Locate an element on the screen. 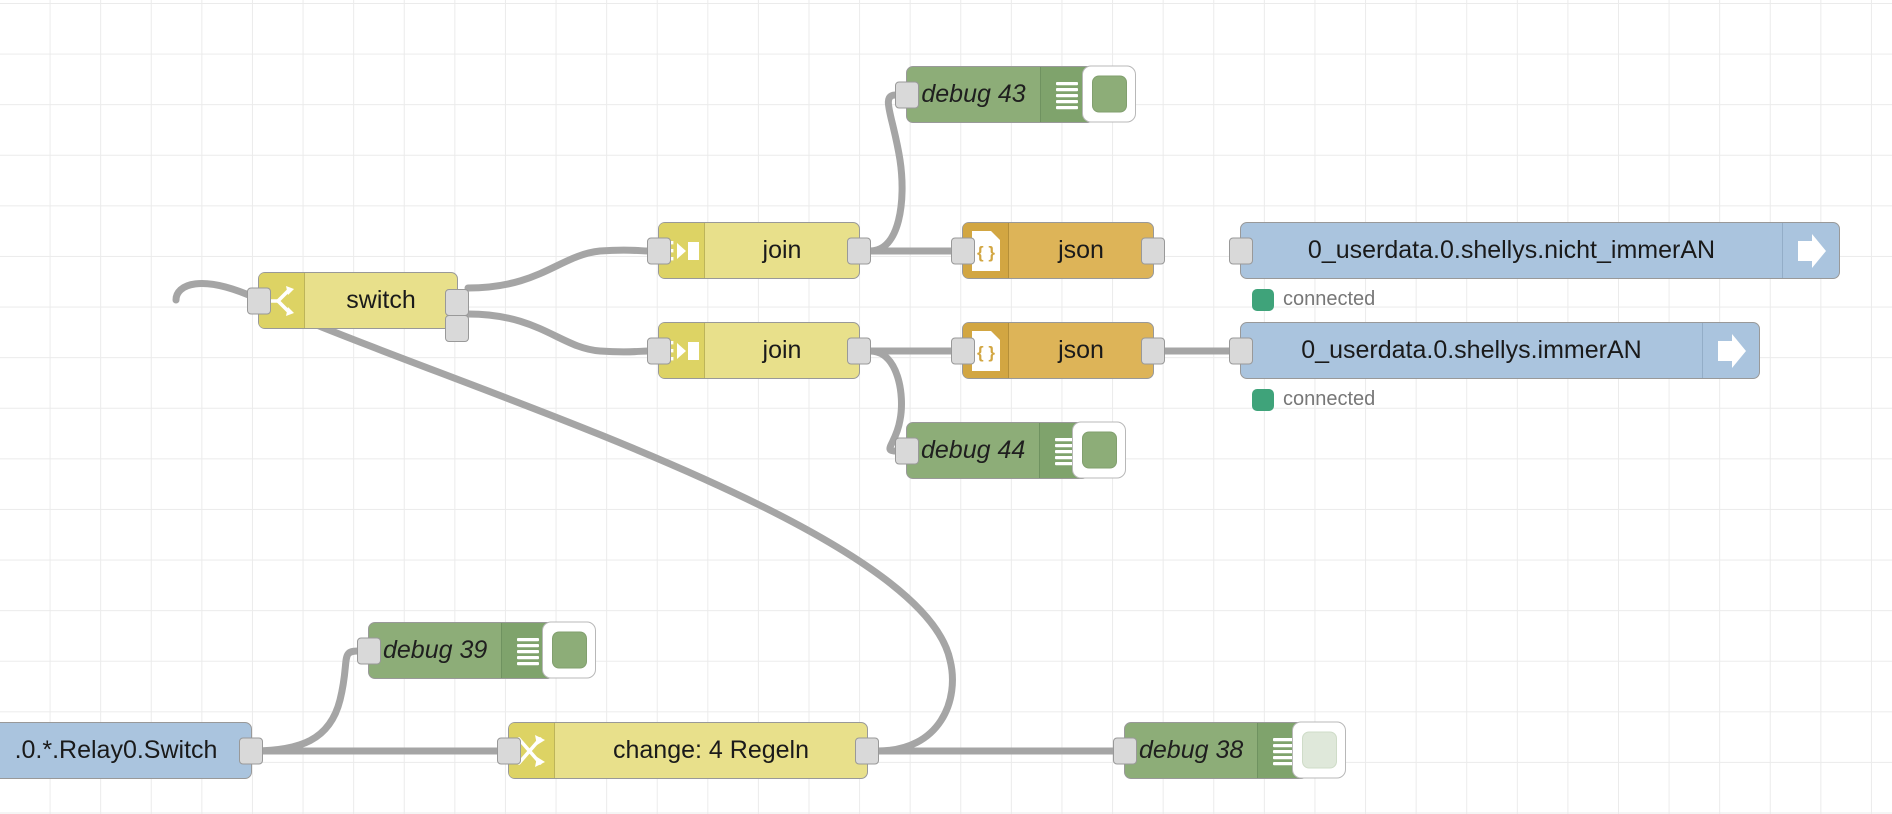 This screenshot has height=814, width=1892. node-label: .0.*.Relay0.Switch is located at coordinates (116, 750).